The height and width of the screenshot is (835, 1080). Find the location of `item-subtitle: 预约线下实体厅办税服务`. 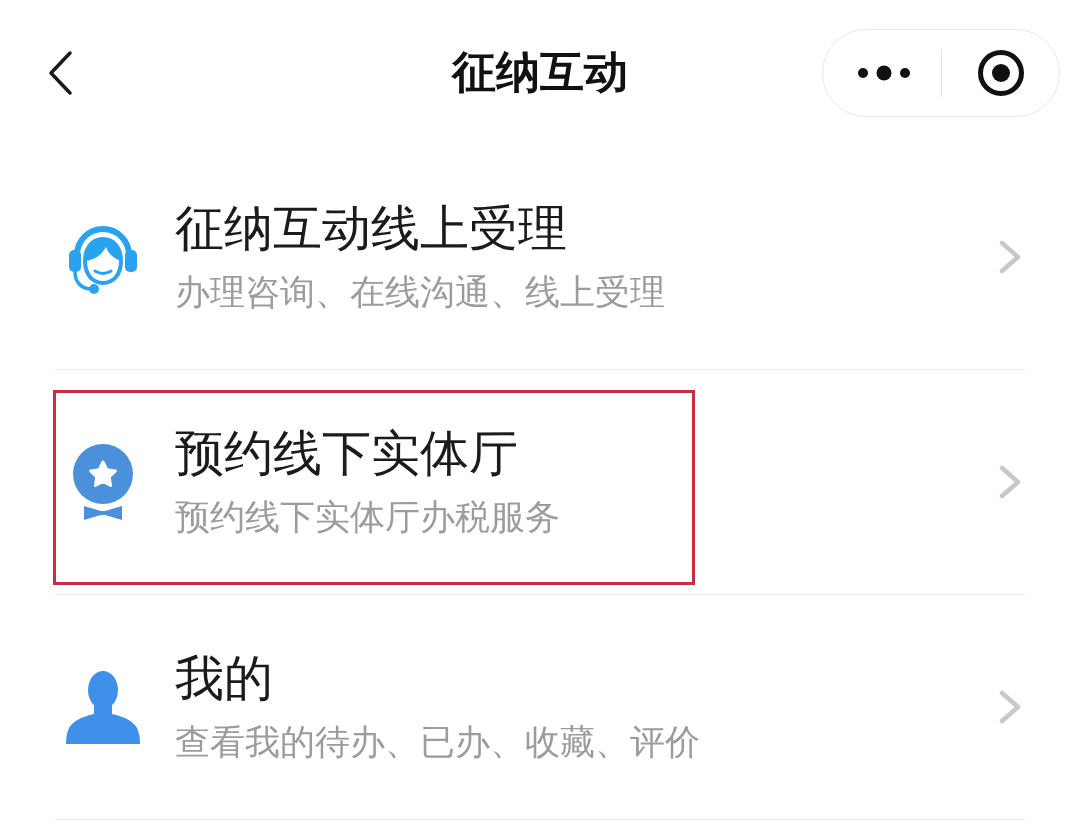

item-subtitle: 预约线下实体厅办税服务 is located at coordinates (367, 517).